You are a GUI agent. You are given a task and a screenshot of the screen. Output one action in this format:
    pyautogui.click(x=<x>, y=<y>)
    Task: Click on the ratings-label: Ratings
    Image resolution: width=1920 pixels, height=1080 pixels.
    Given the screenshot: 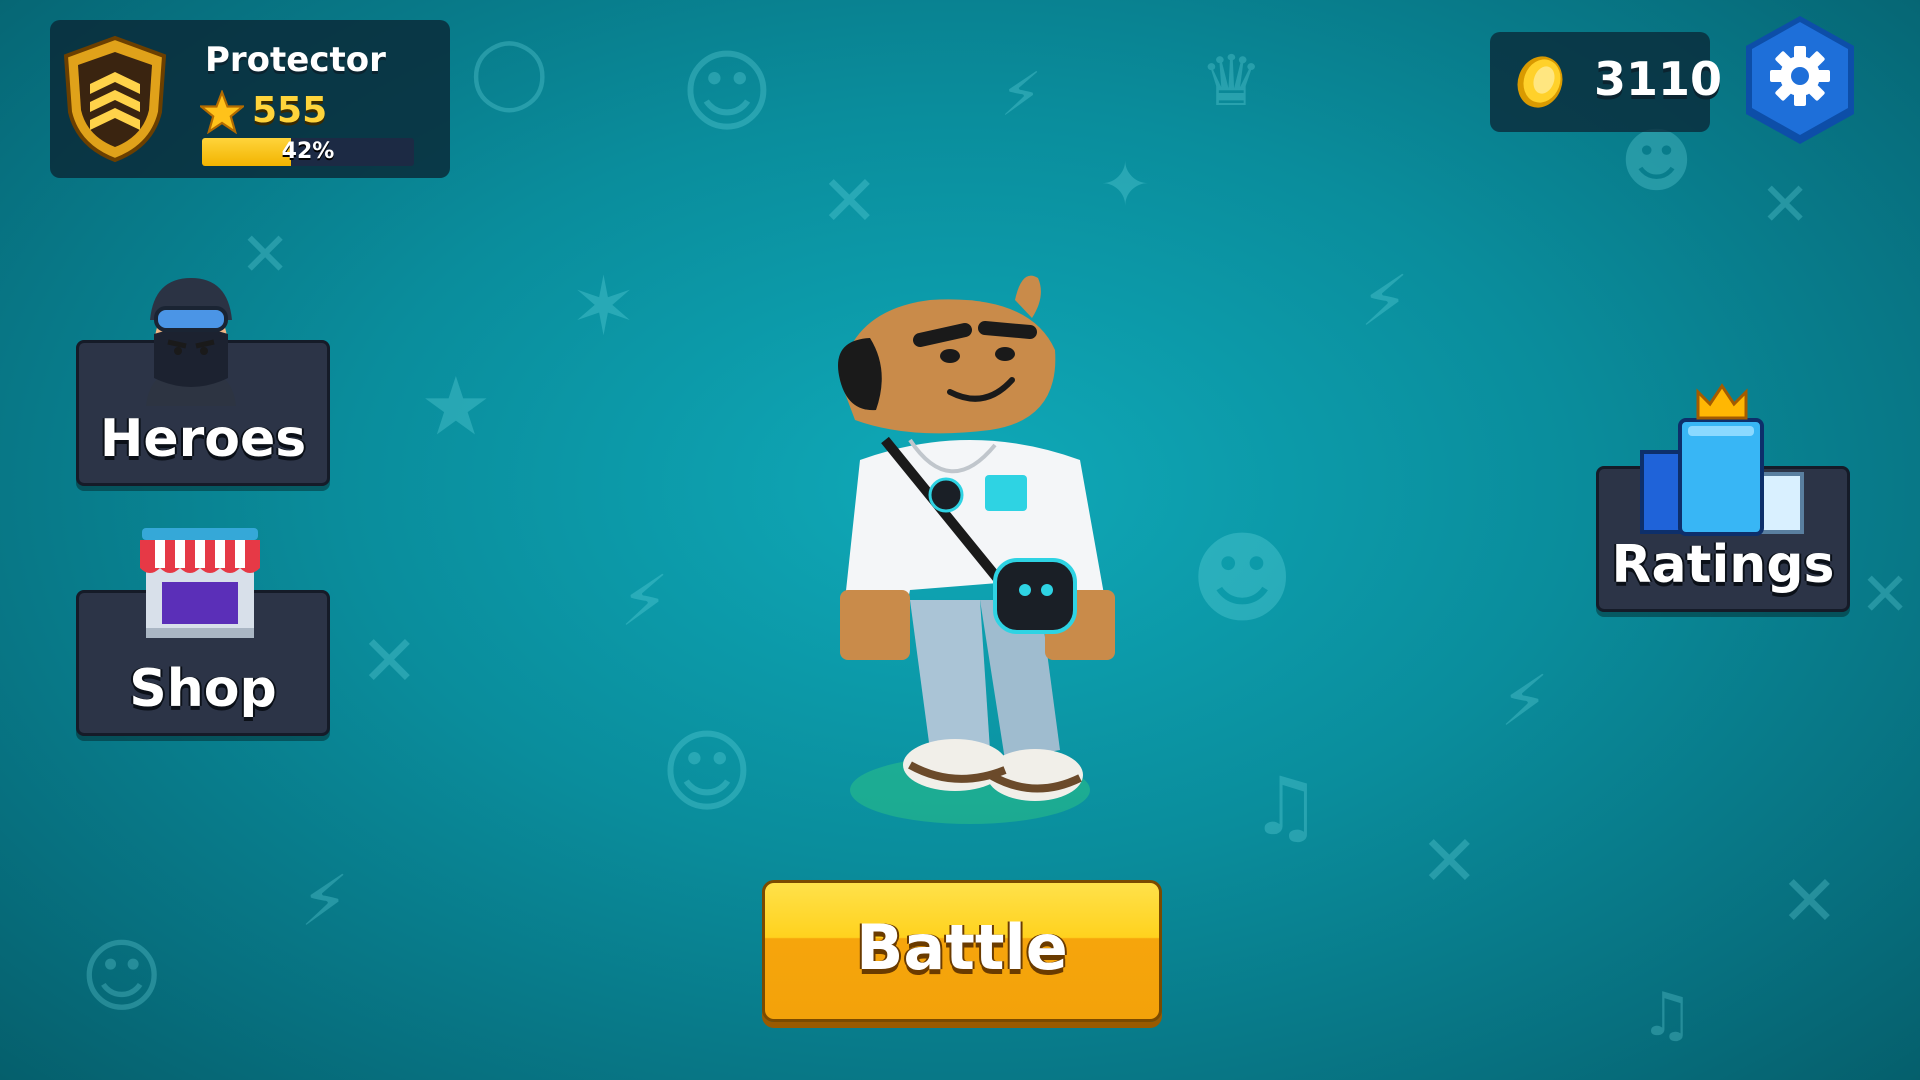 What is the action you would take?
    pyautogui.click(x=1723, y=565)
    